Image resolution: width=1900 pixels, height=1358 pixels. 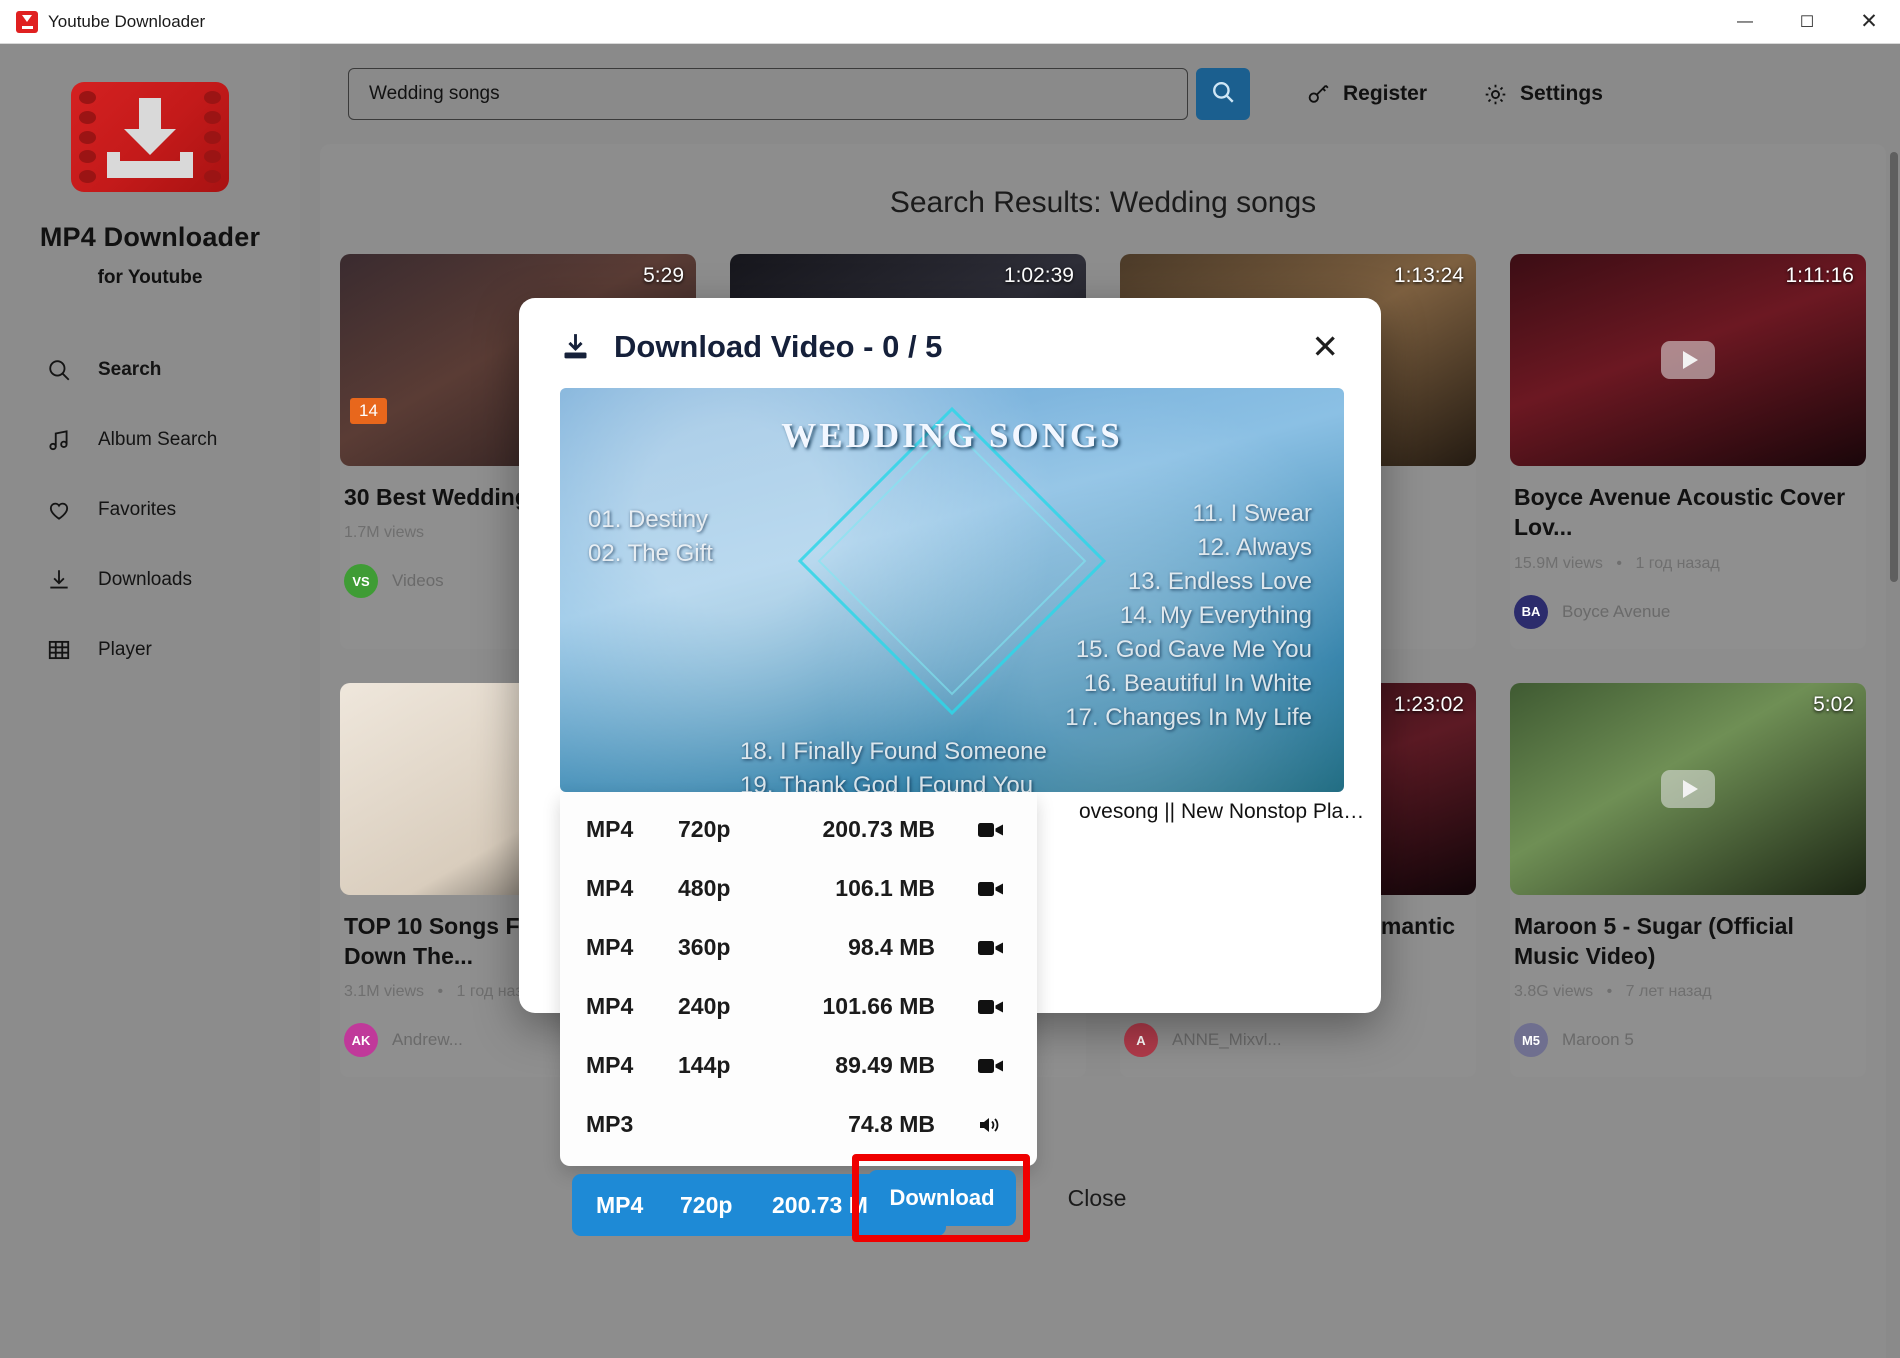 What do you see at coordinates (27, 21) in the screenshot?
I see `app-logo-icon` at bounding box center [27, 21].